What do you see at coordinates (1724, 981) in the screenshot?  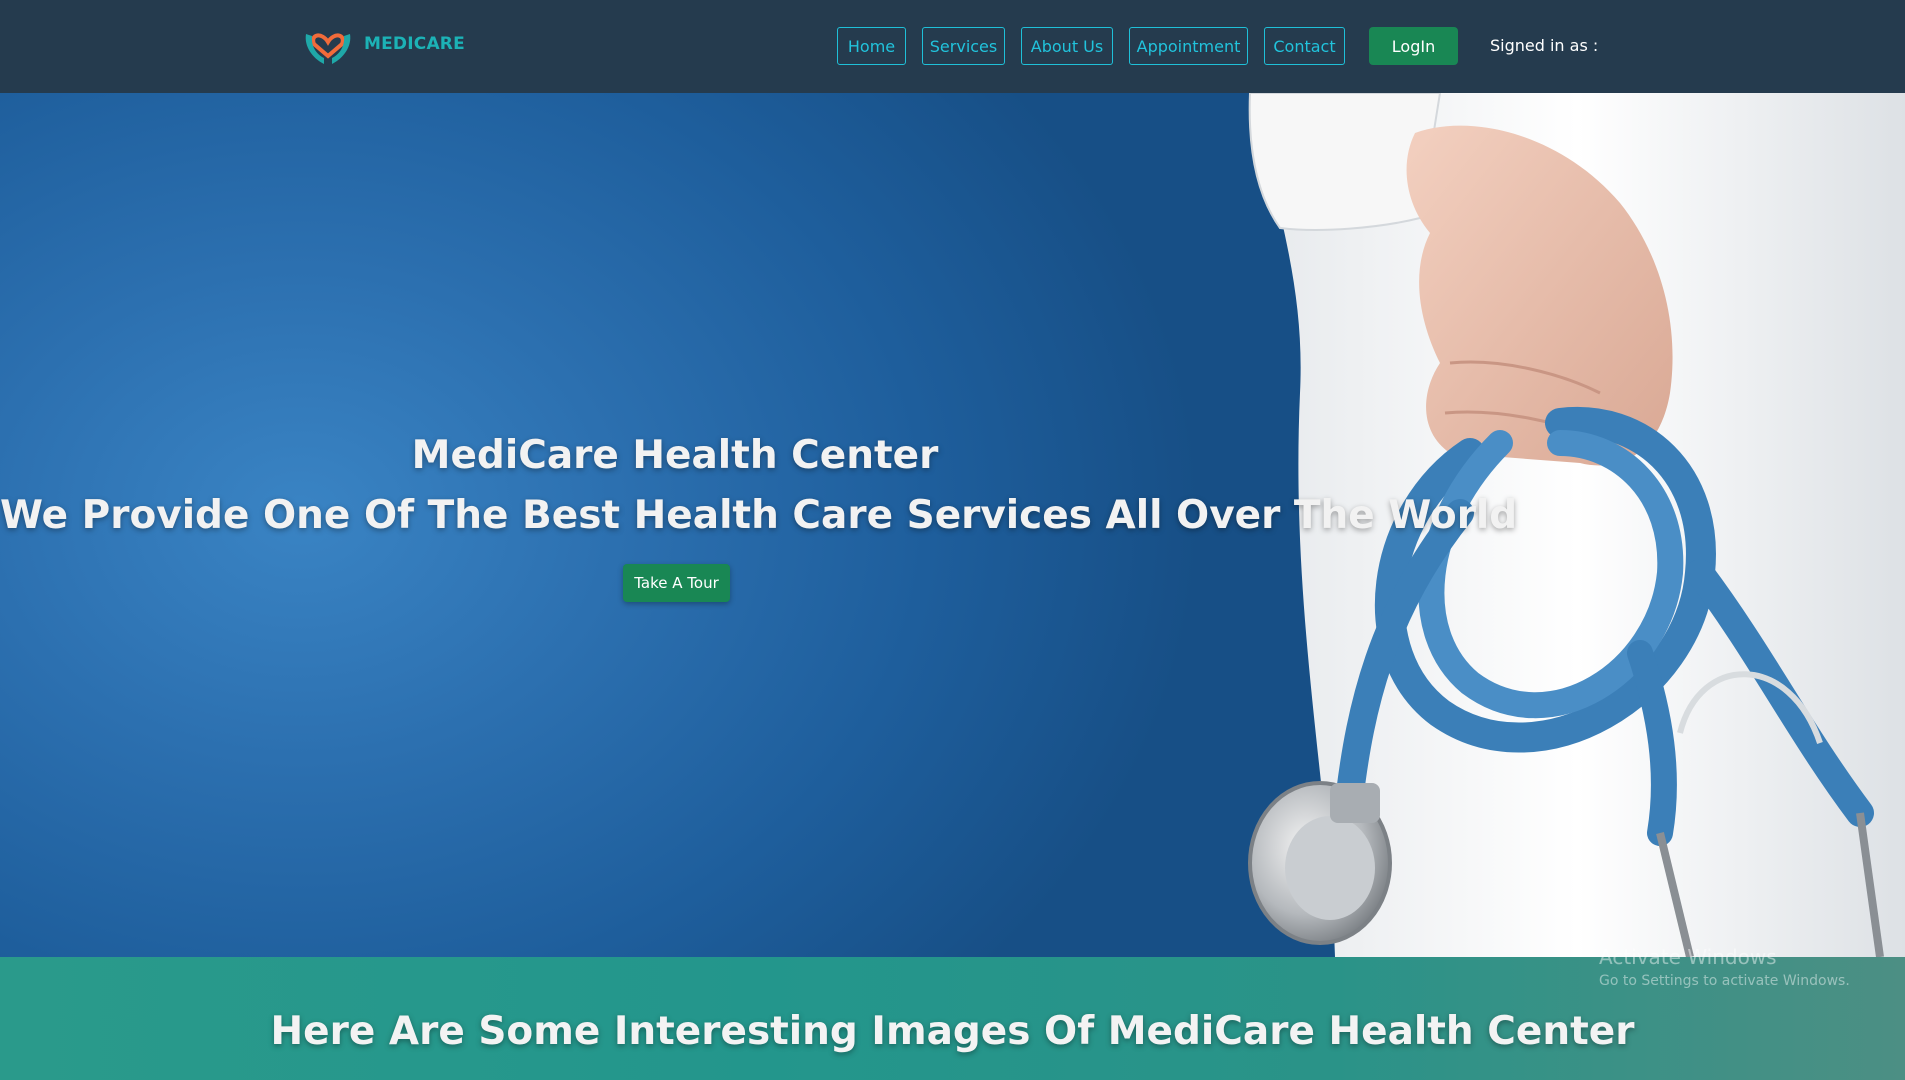 I see `watermark-subtitle: Go to Settings to activate Windows.` at bounding box center [1724, 981].